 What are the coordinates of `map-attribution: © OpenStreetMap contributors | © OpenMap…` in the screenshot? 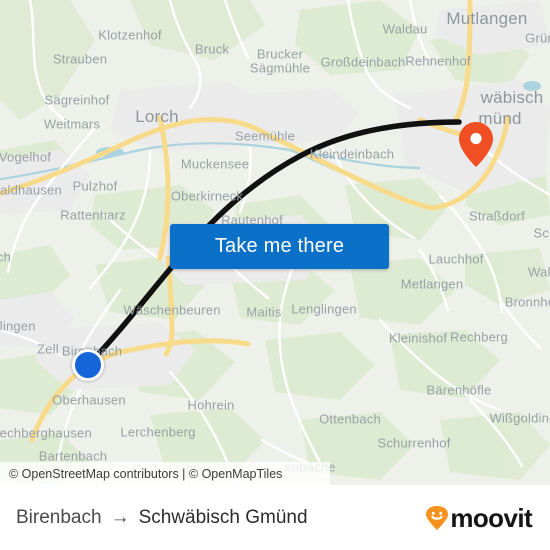 It's located at (165, 473).